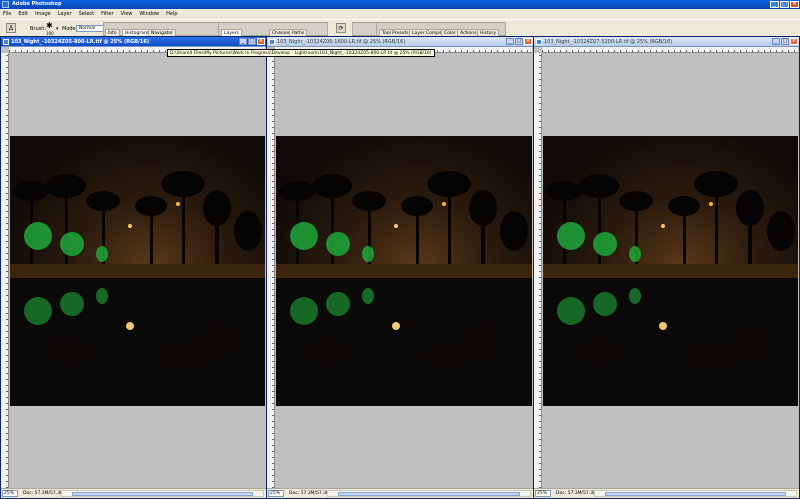 The image size is (800, 499). What do you see at coordinates (127, 14) in the screenshot?
I see `menu-view: View` at bounding box center [127, 14].